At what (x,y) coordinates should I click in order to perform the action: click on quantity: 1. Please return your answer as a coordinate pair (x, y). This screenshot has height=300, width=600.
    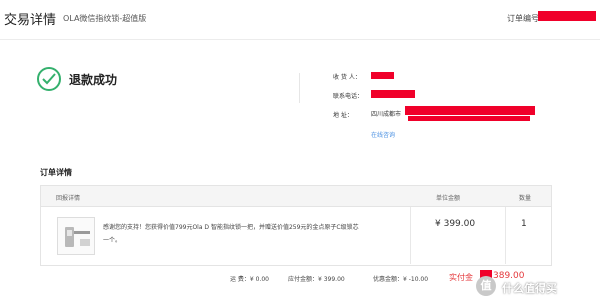
    Looking at the image, I should click on (524, 224).